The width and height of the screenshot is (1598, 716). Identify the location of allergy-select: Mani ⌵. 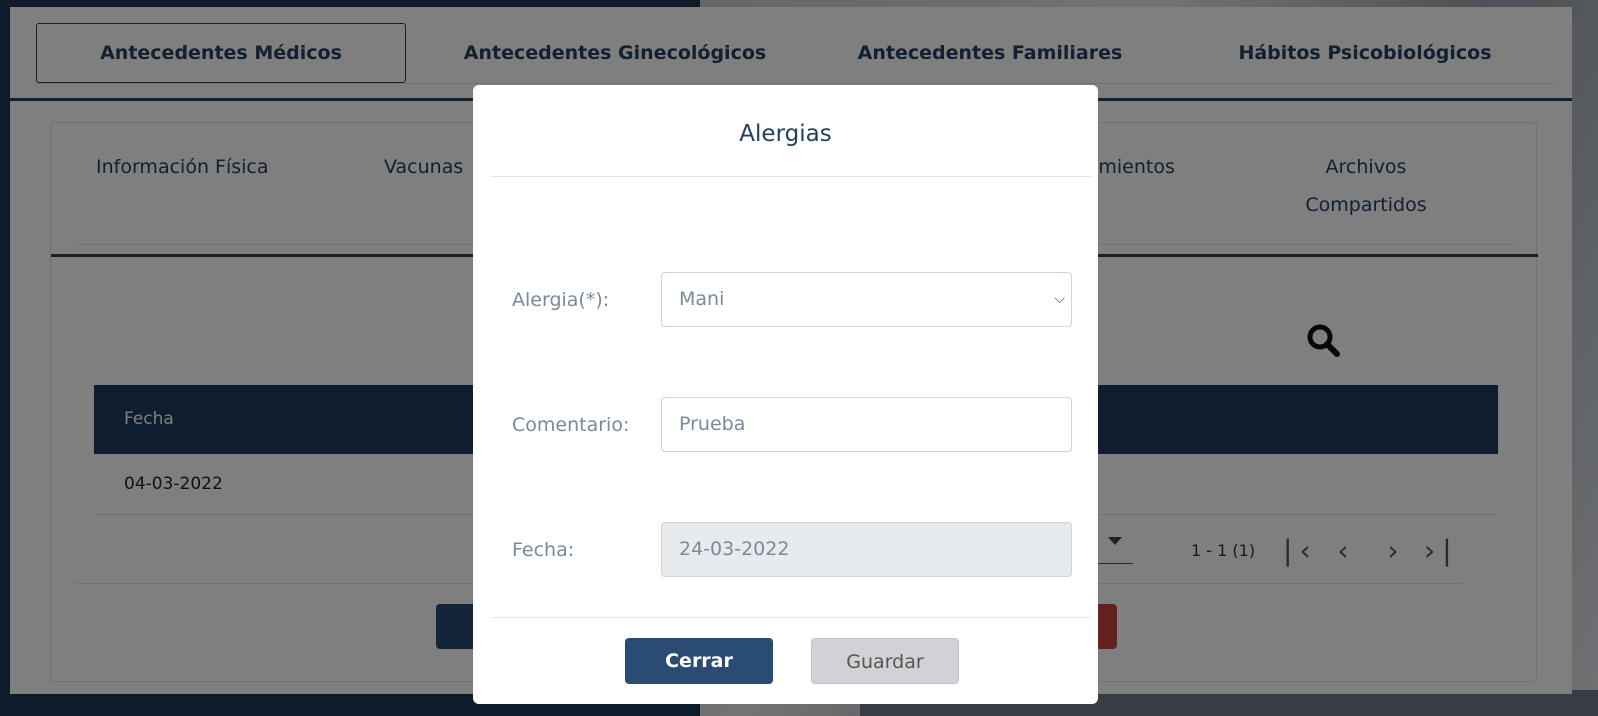
(866, 299).